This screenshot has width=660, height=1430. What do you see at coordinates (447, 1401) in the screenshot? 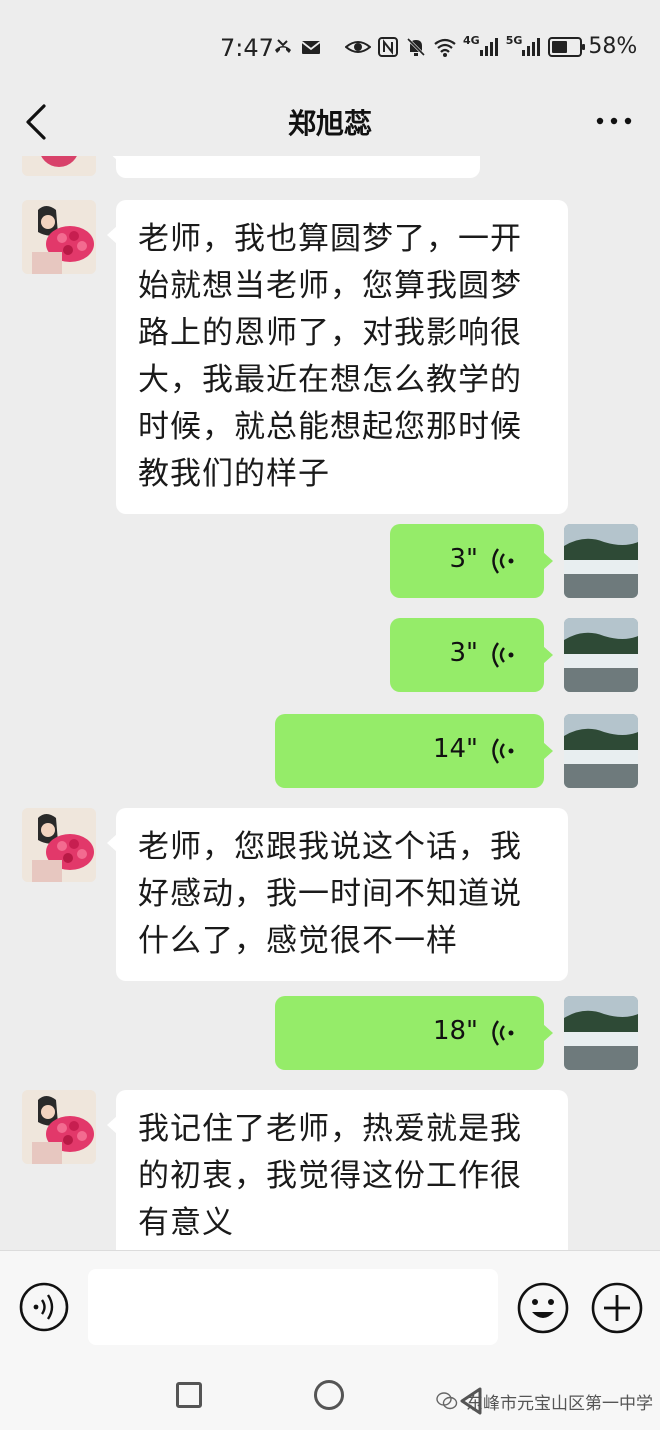
I see `wechat-logo-icon` at bounding box center [447, 1401].